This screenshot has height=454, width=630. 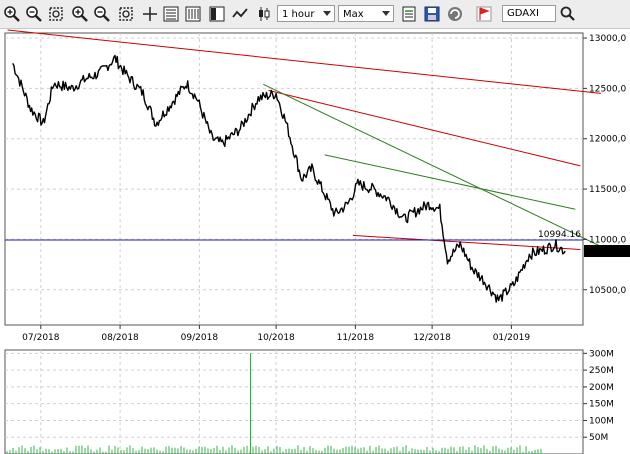 What do you see at coordinates (512, 338) in the screenshot?
I see `x-tick-label: 01/2019` at bounding box center [512, 338].